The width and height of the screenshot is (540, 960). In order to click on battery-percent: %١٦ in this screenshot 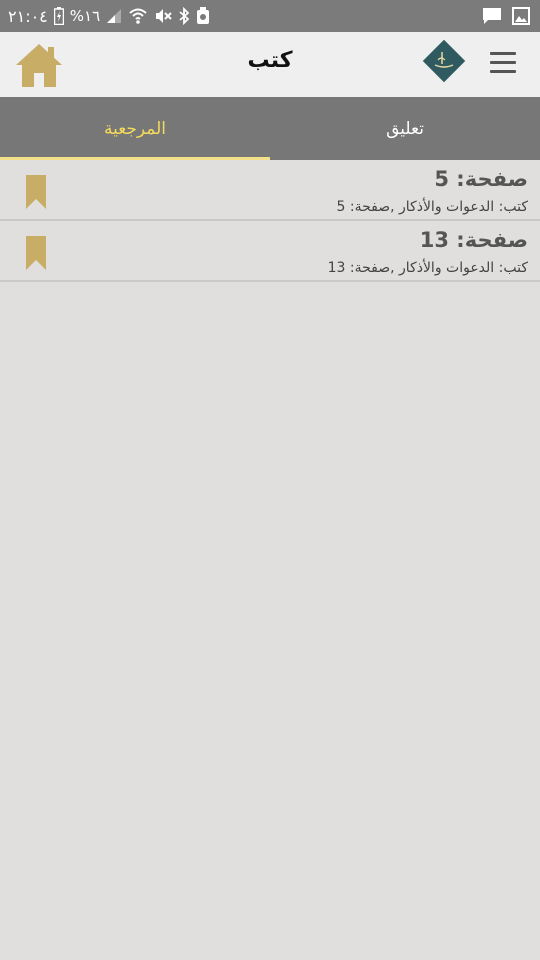, I will do `click(85, 16)`.